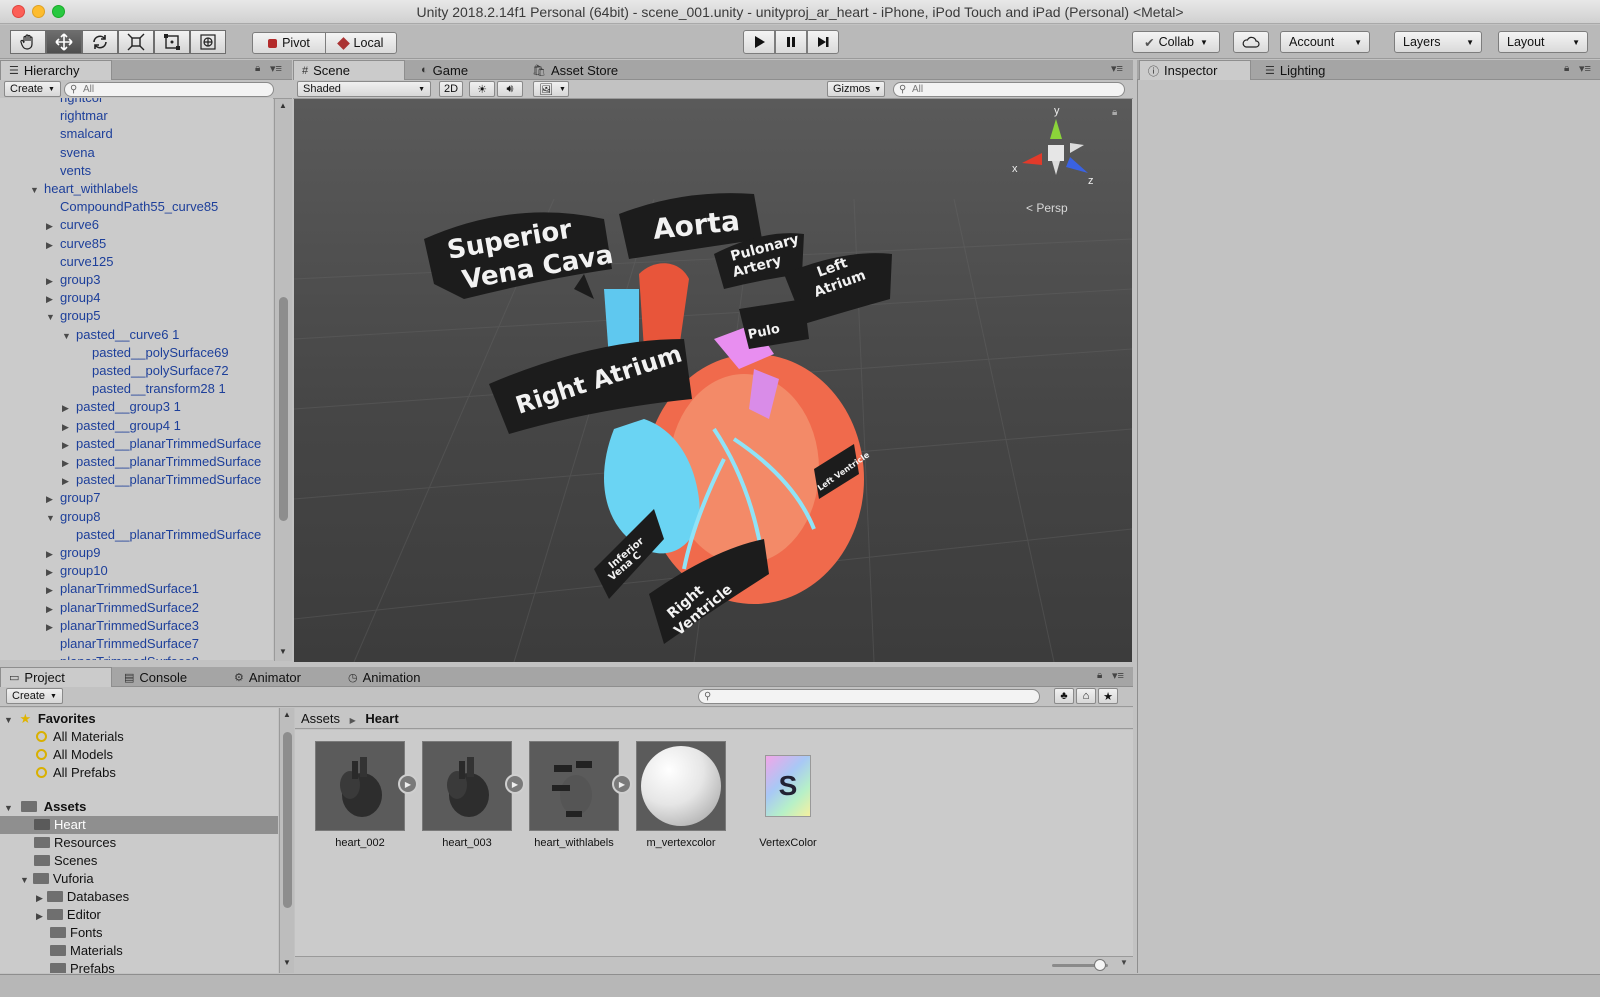 Image resolution: width=1600 pixels, height=997 pixels. What do you see at coordinates (788, 795) in the screenshot?
I see `asset-item-vertexcolor-shader: S VertexColor` at bounding box center [788, 795].